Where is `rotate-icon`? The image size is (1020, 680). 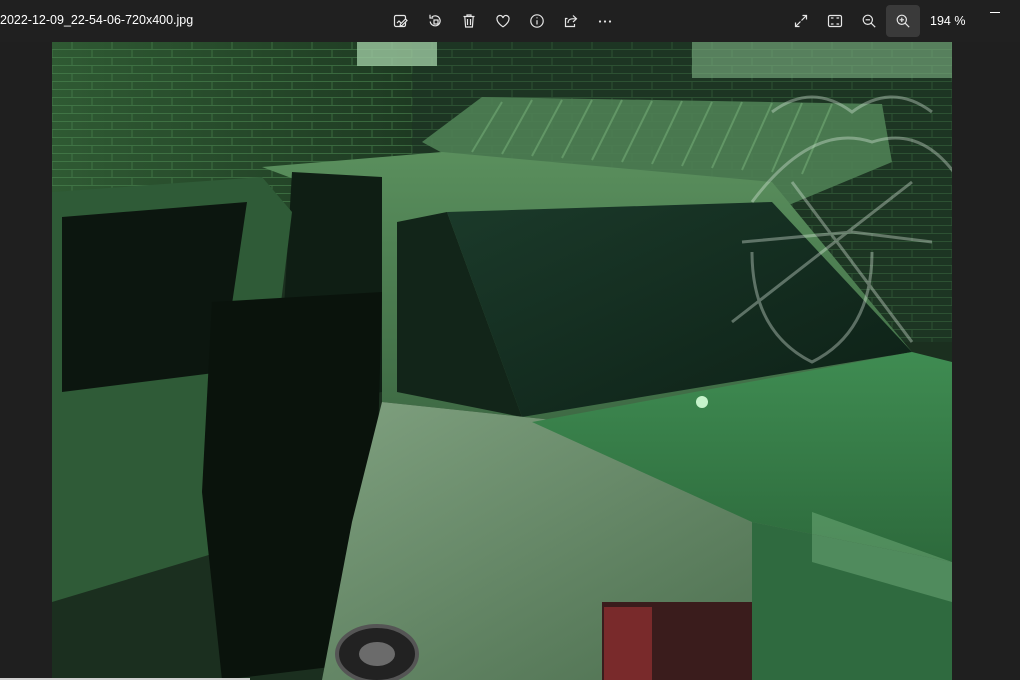
rotate-icon is located at coordinates (435, 20).